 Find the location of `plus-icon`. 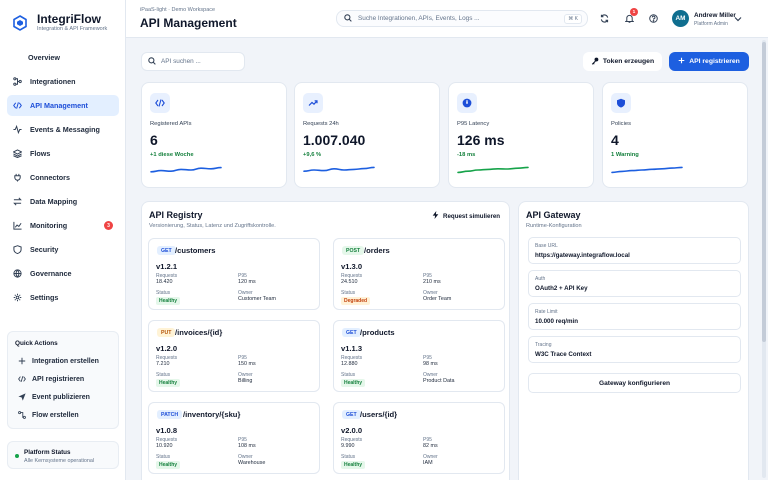

plus-icon is located at coordinates (681, 61).